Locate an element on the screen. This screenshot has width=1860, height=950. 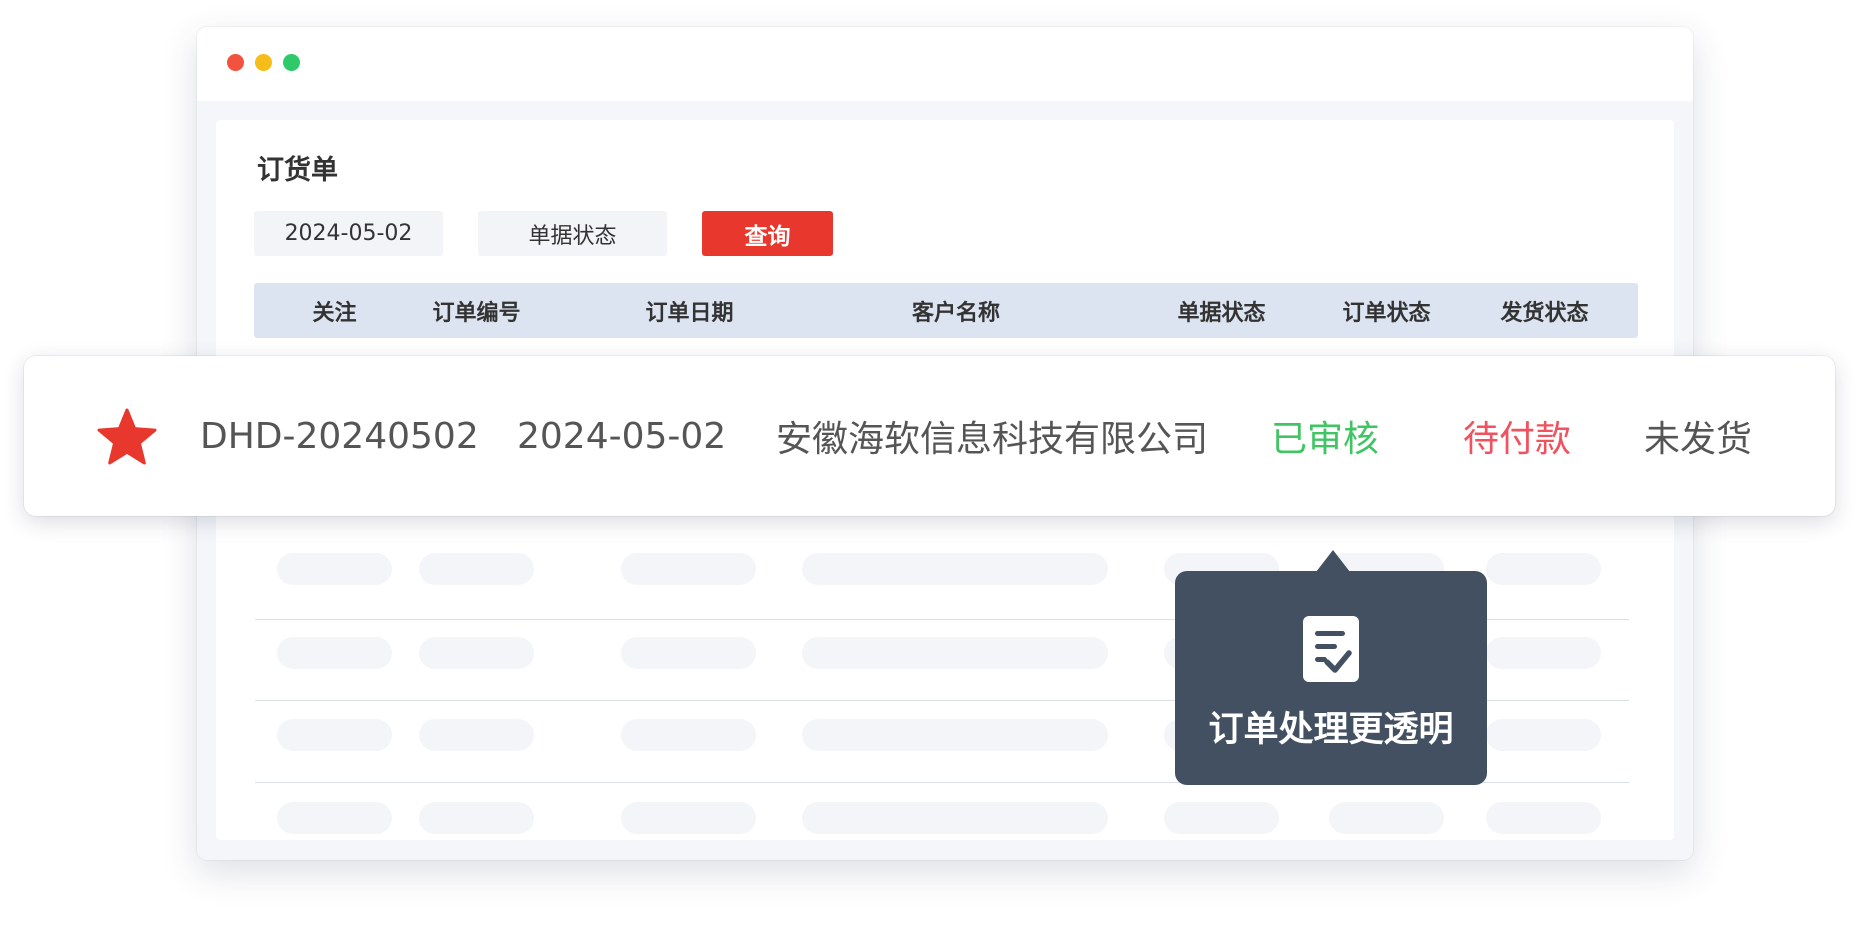
column-header-doc-status: 单据状态 is located at coordinates (1221, 310).